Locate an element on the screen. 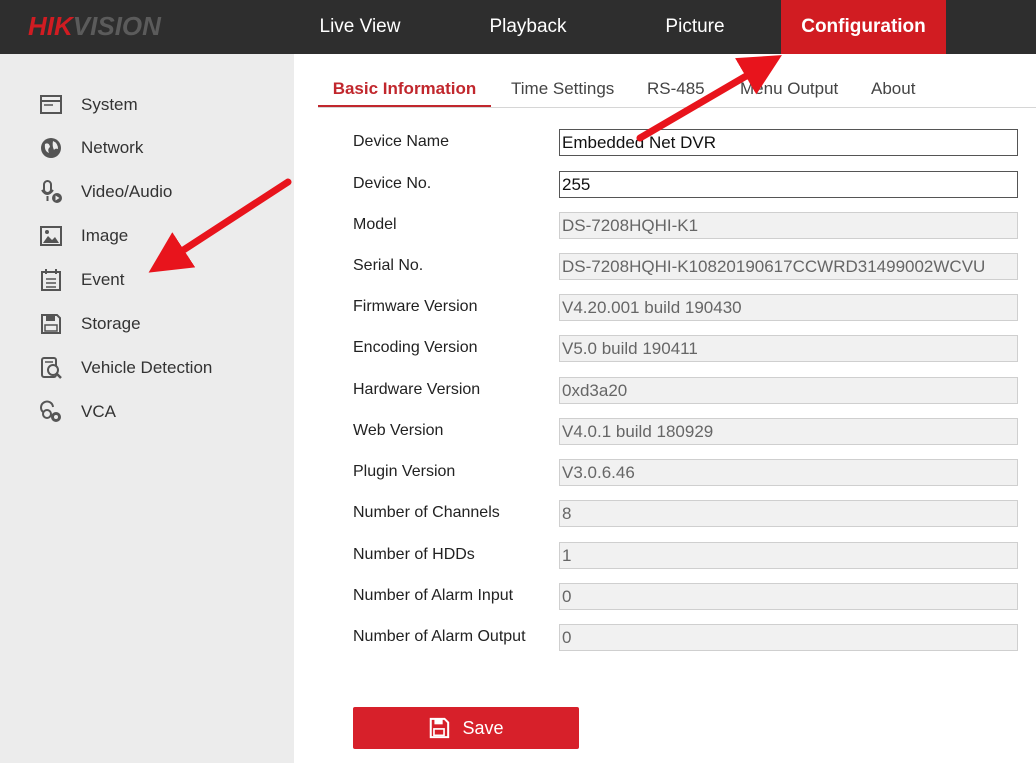 The width and height of the screenshot is (1036, 763). model-label: Model is located at coordinates (375, 224).